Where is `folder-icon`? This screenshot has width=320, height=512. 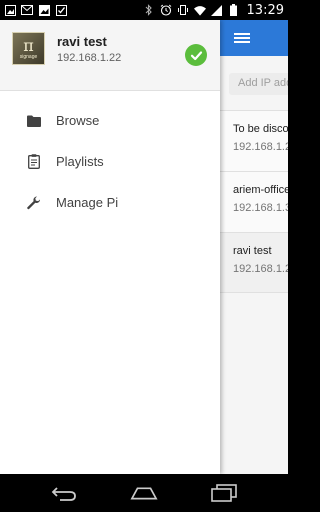
folder-icon is located at coordinates (34, 121).